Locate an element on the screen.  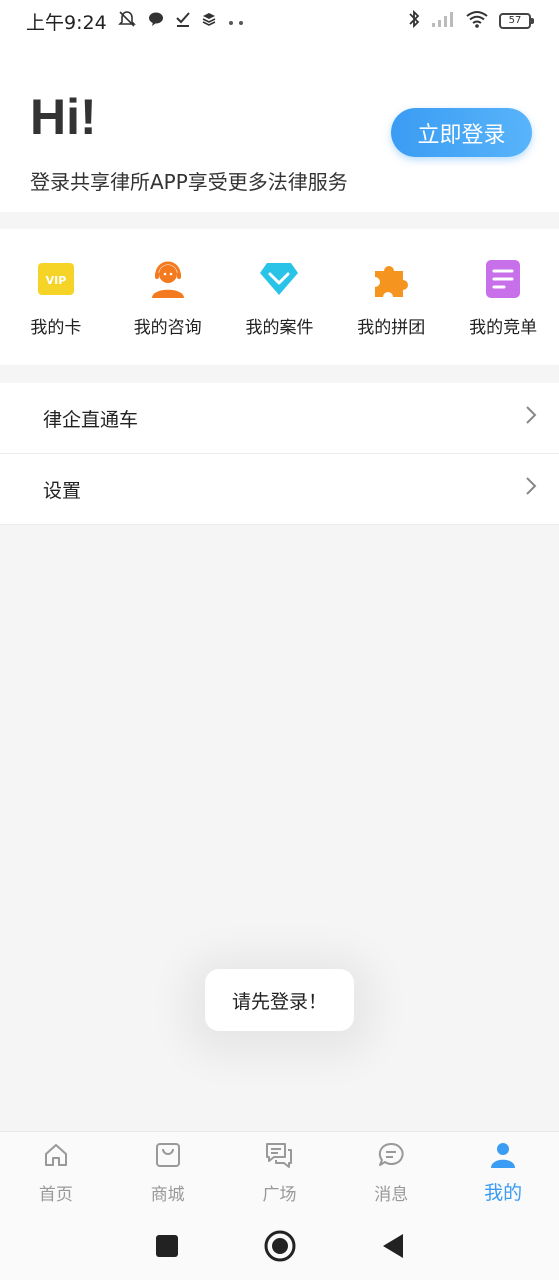
recent-apps-button is located at coordinates (167, 1246).